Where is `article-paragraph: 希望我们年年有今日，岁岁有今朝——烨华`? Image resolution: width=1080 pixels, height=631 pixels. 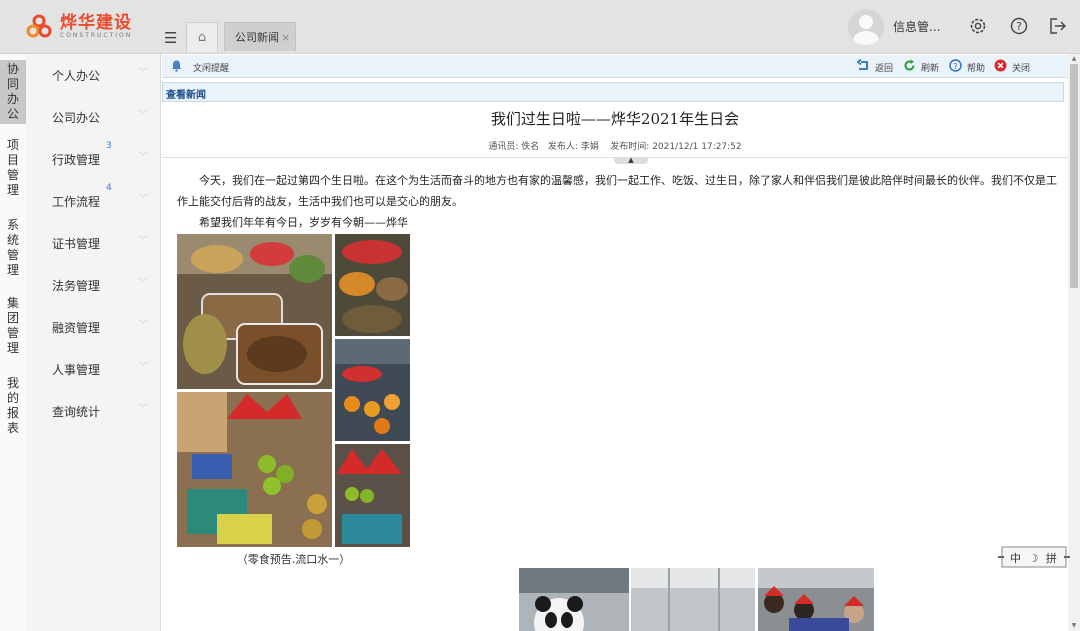
article-paragraph: 希望我们年年有今日，岁岁有今朝——烨华 is located at coordinates (303, 222).